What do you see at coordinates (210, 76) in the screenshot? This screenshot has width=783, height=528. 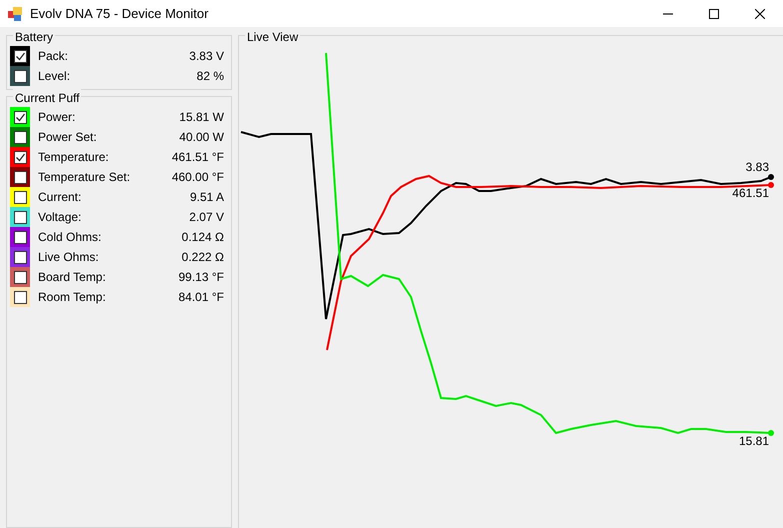 I see `item-value: 82 %` at bounding box center [210, 76].